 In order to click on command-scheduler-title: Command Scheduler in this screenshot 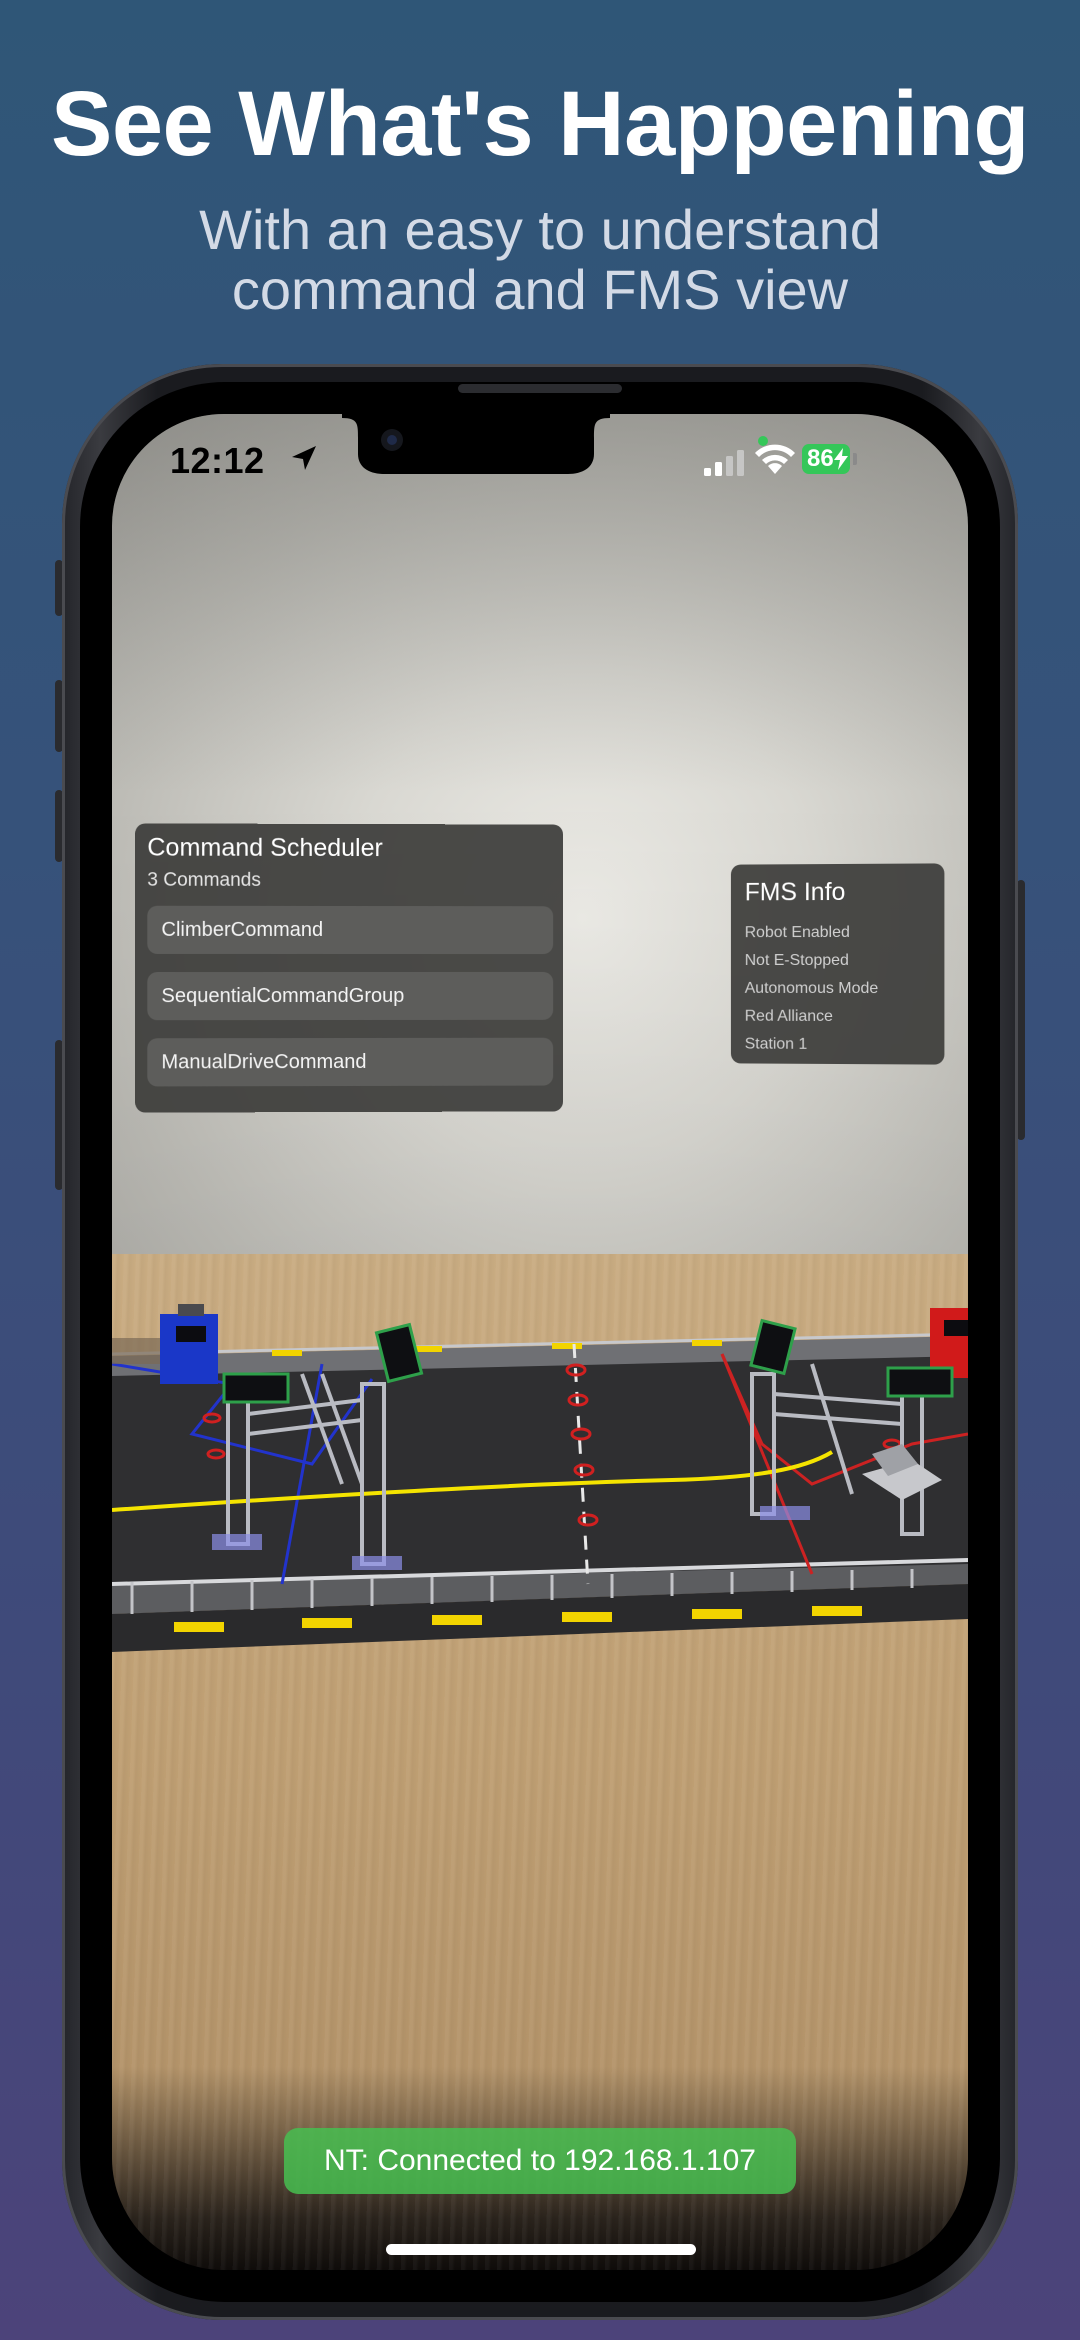, I will do `click(265, 848)`.